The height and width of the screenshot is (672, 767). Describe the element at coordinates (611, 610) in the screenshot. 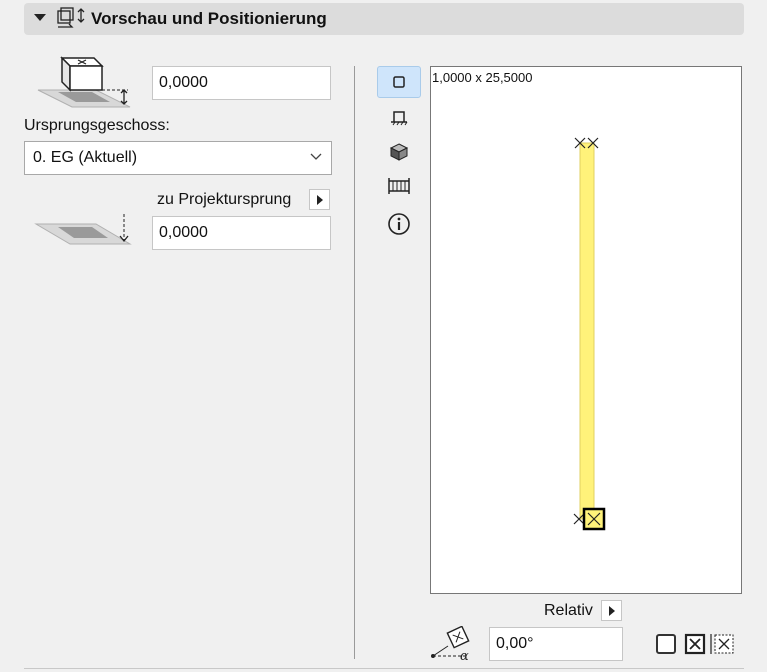

I see `relative-arrow-button` at that location.